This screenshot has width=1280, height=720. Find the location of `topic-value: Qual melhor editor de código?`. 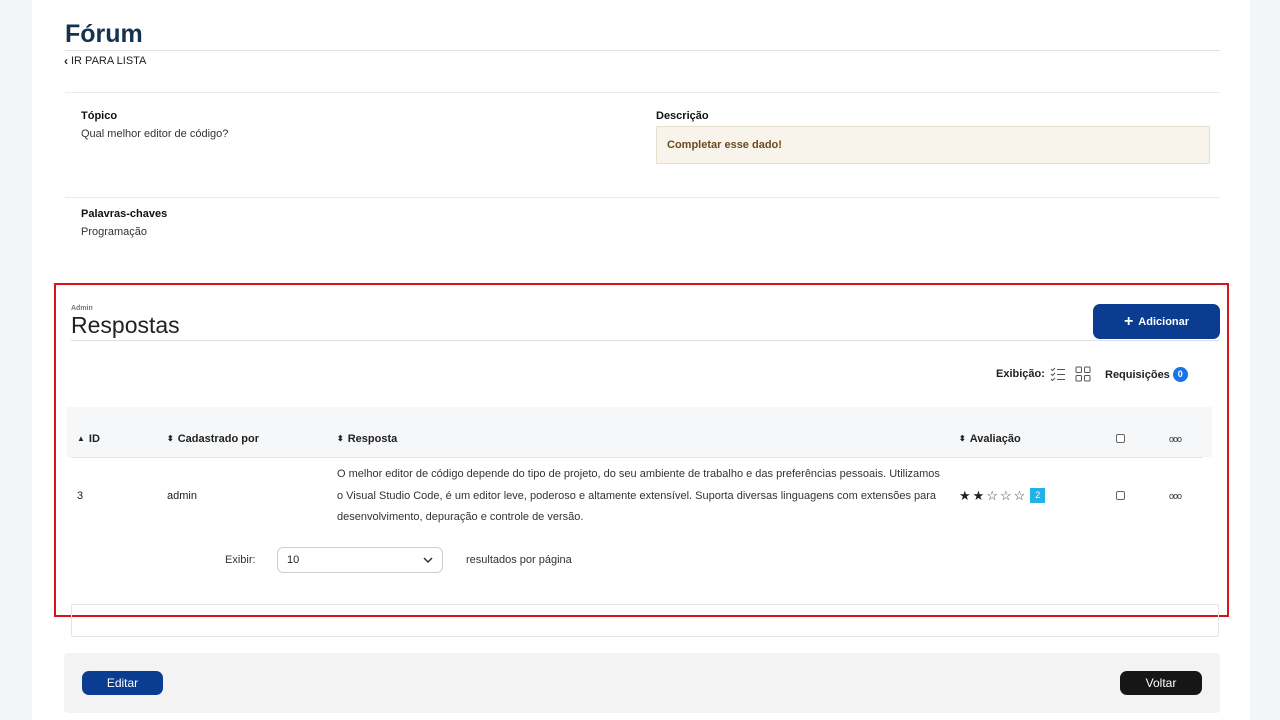

topic-value: Qual melhor editor de código? is located at coordinates (155, 134).